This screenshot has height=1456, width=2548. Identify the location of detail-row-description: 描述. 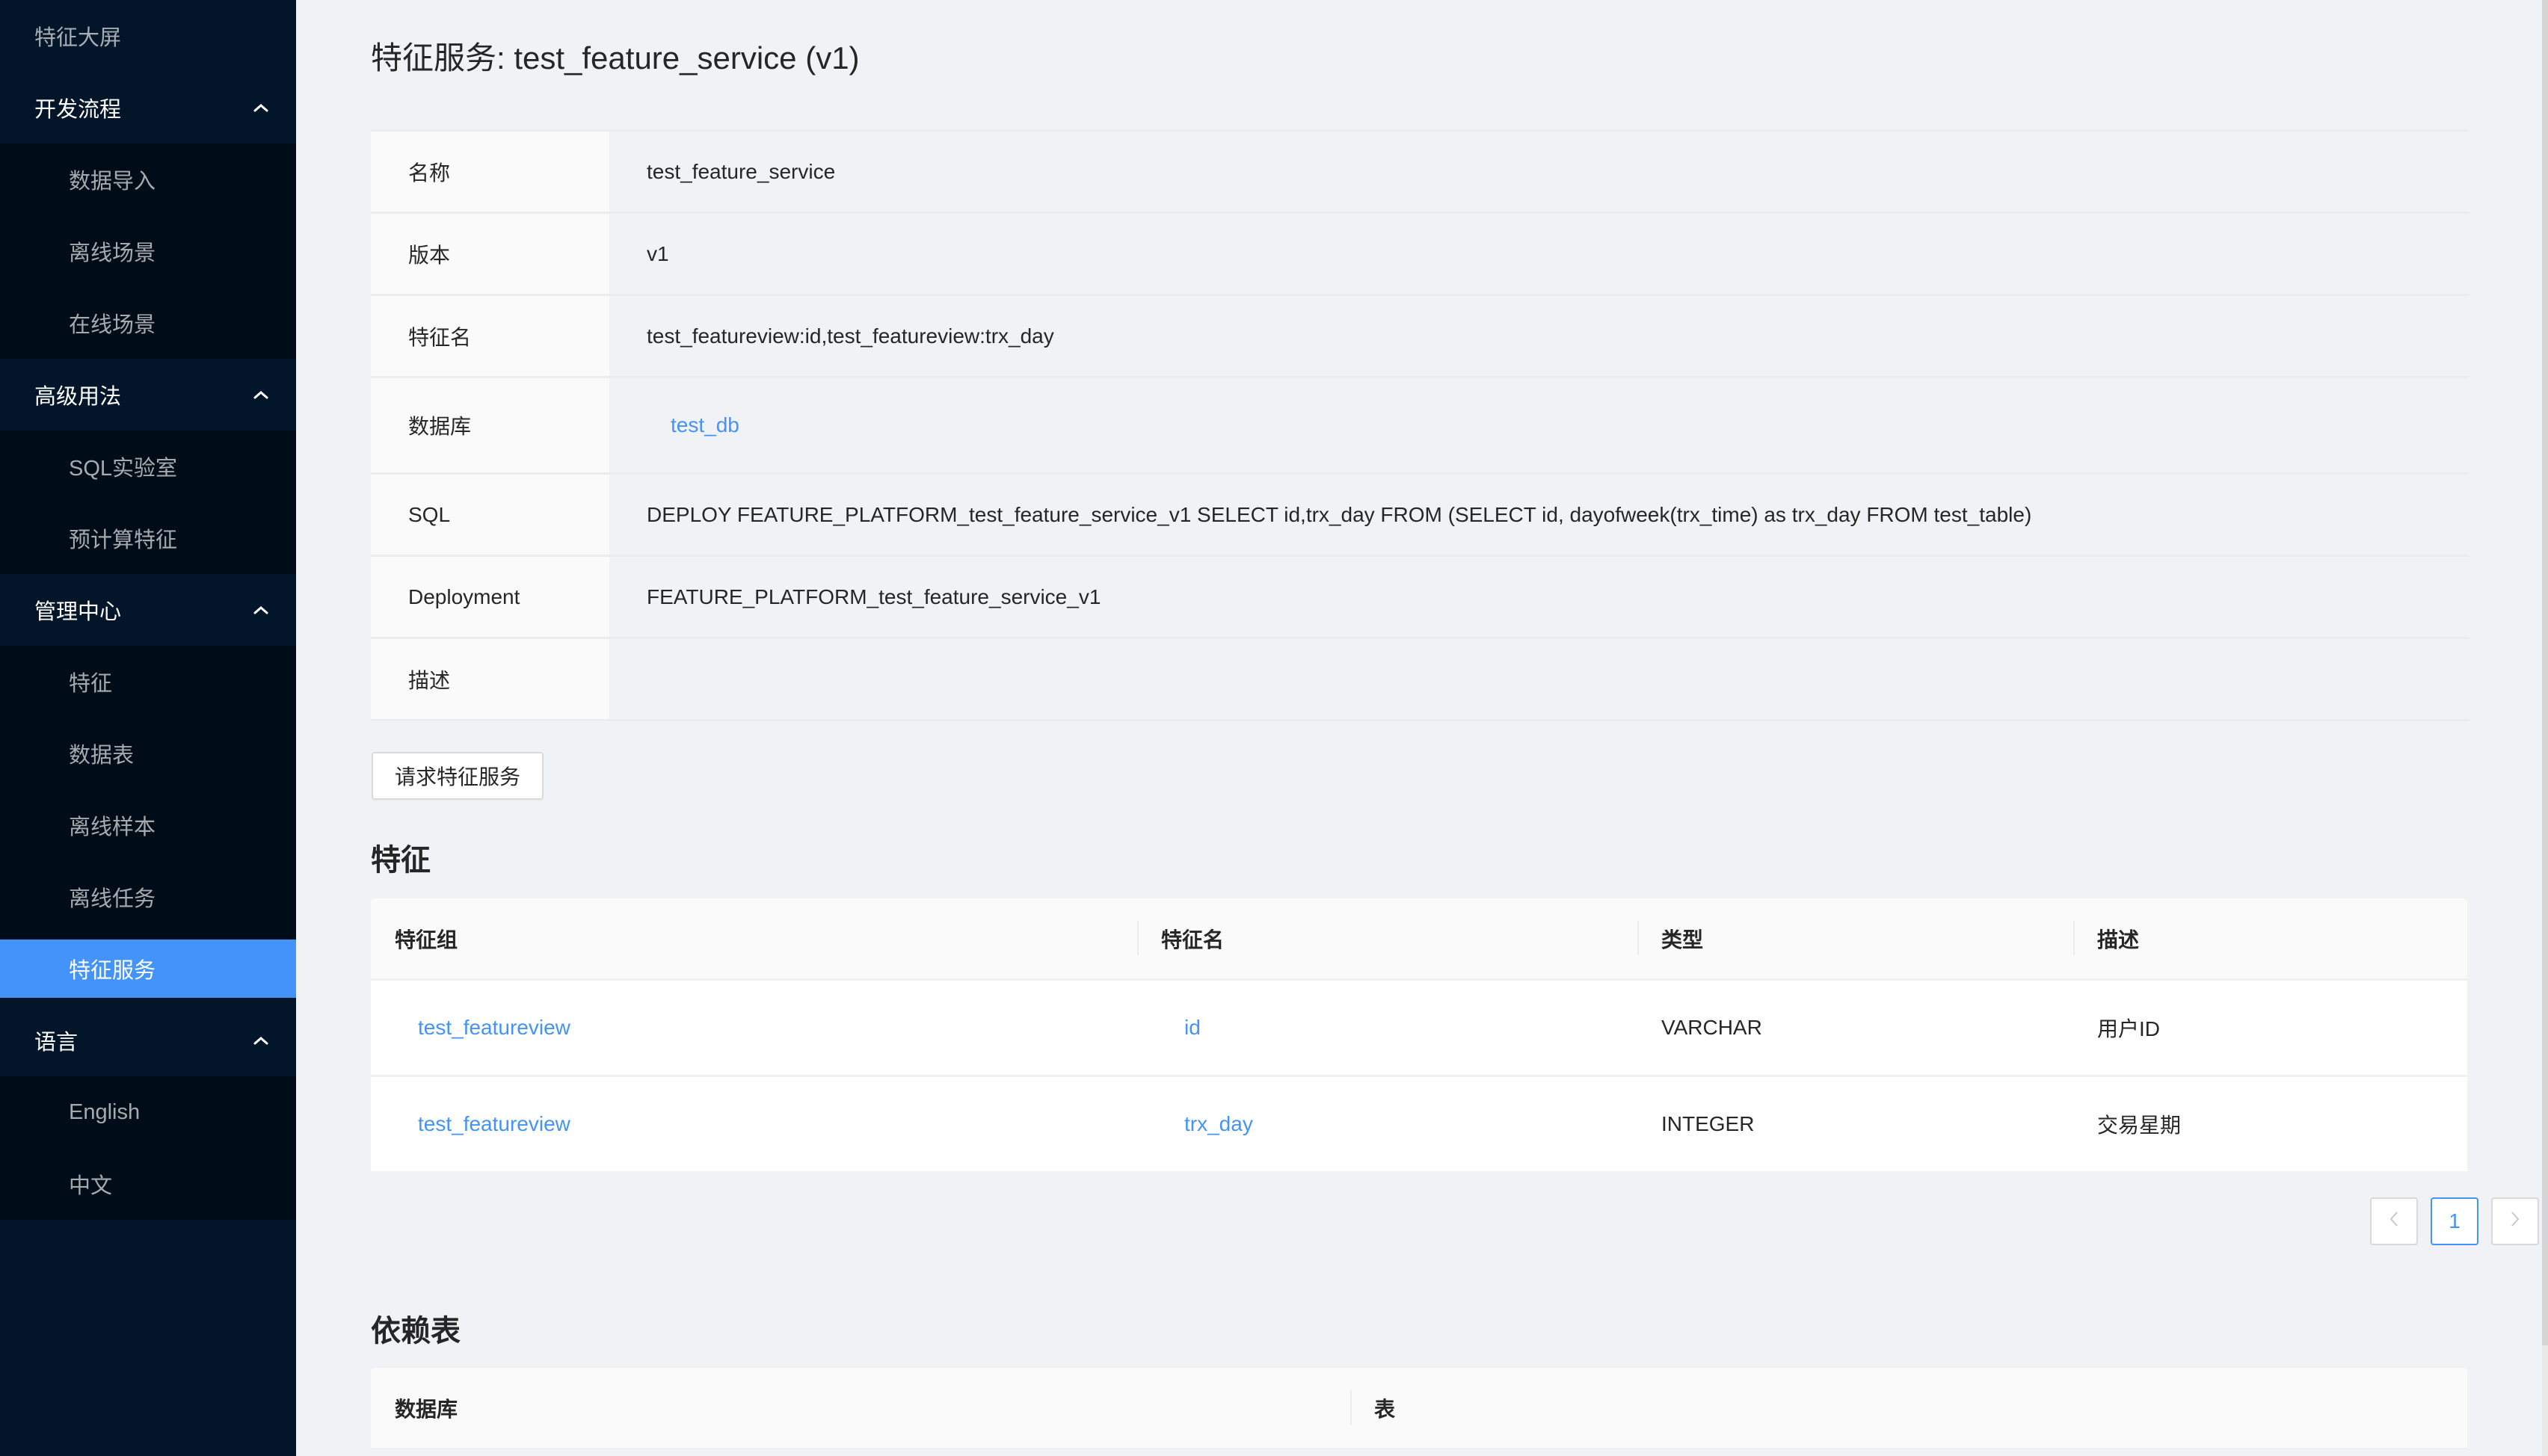
(1420, 680).